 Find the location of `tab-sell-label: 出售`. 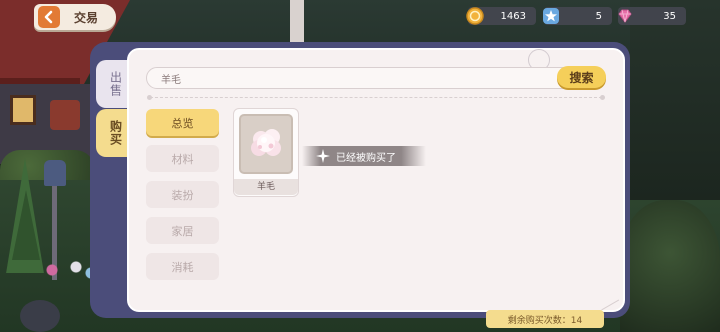

tab-sell-label: 出售 is located at coordinates (115, 84).